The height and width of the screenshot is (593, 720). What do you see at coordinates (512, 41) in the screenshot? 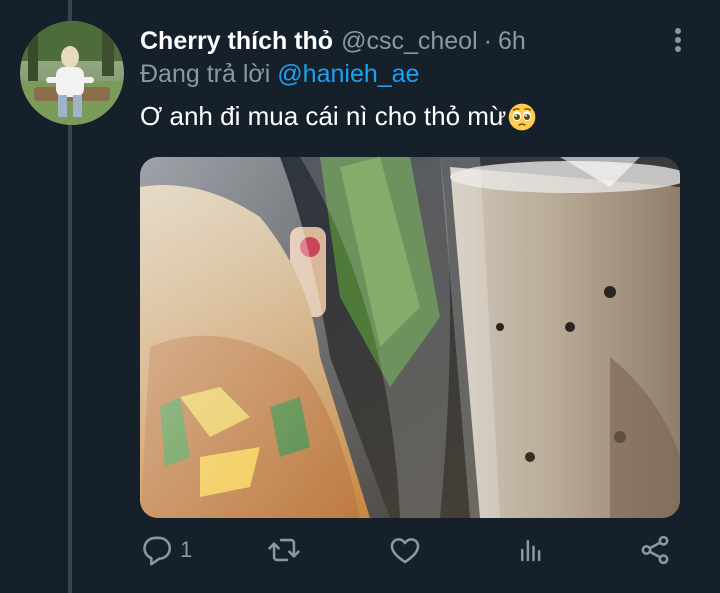
I see `timestamp: 6h` at bounding box center [512, 41].